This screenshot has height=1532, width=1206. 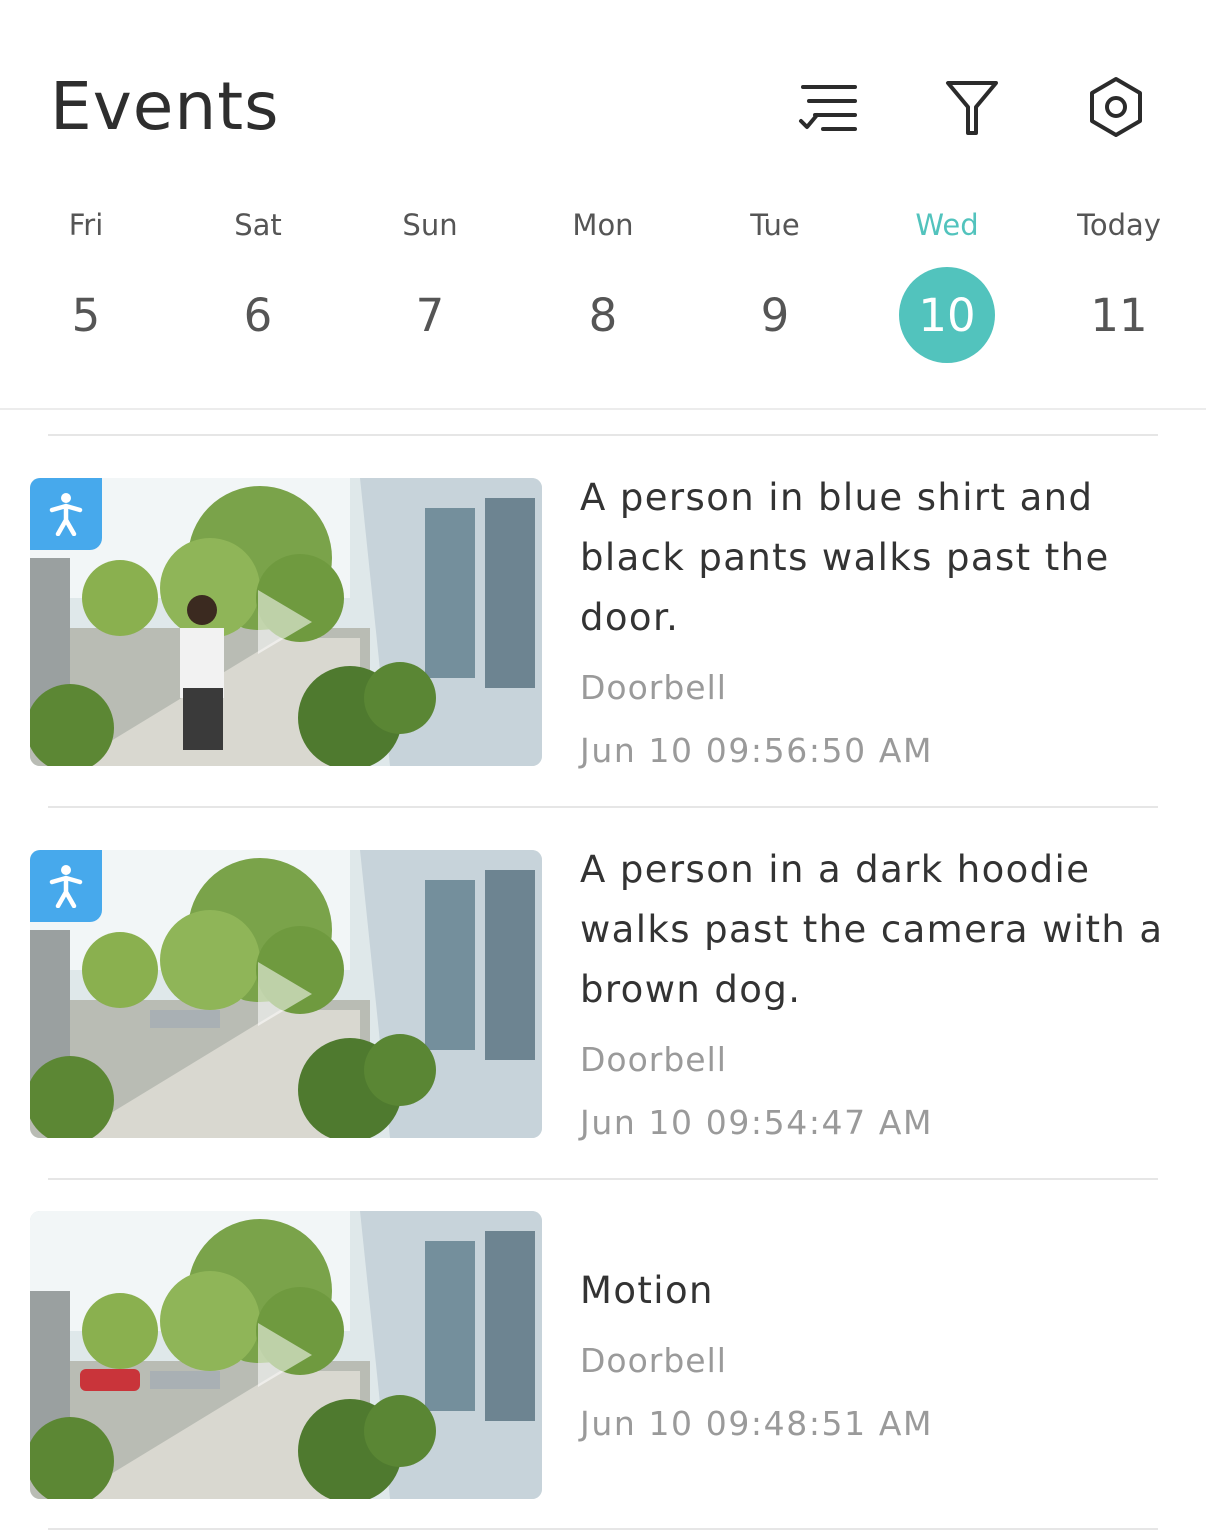 What do you see at coordinates (1119, 225) in the screenshot?
I see `day-name: Today` at bounding box center [1119, 225].